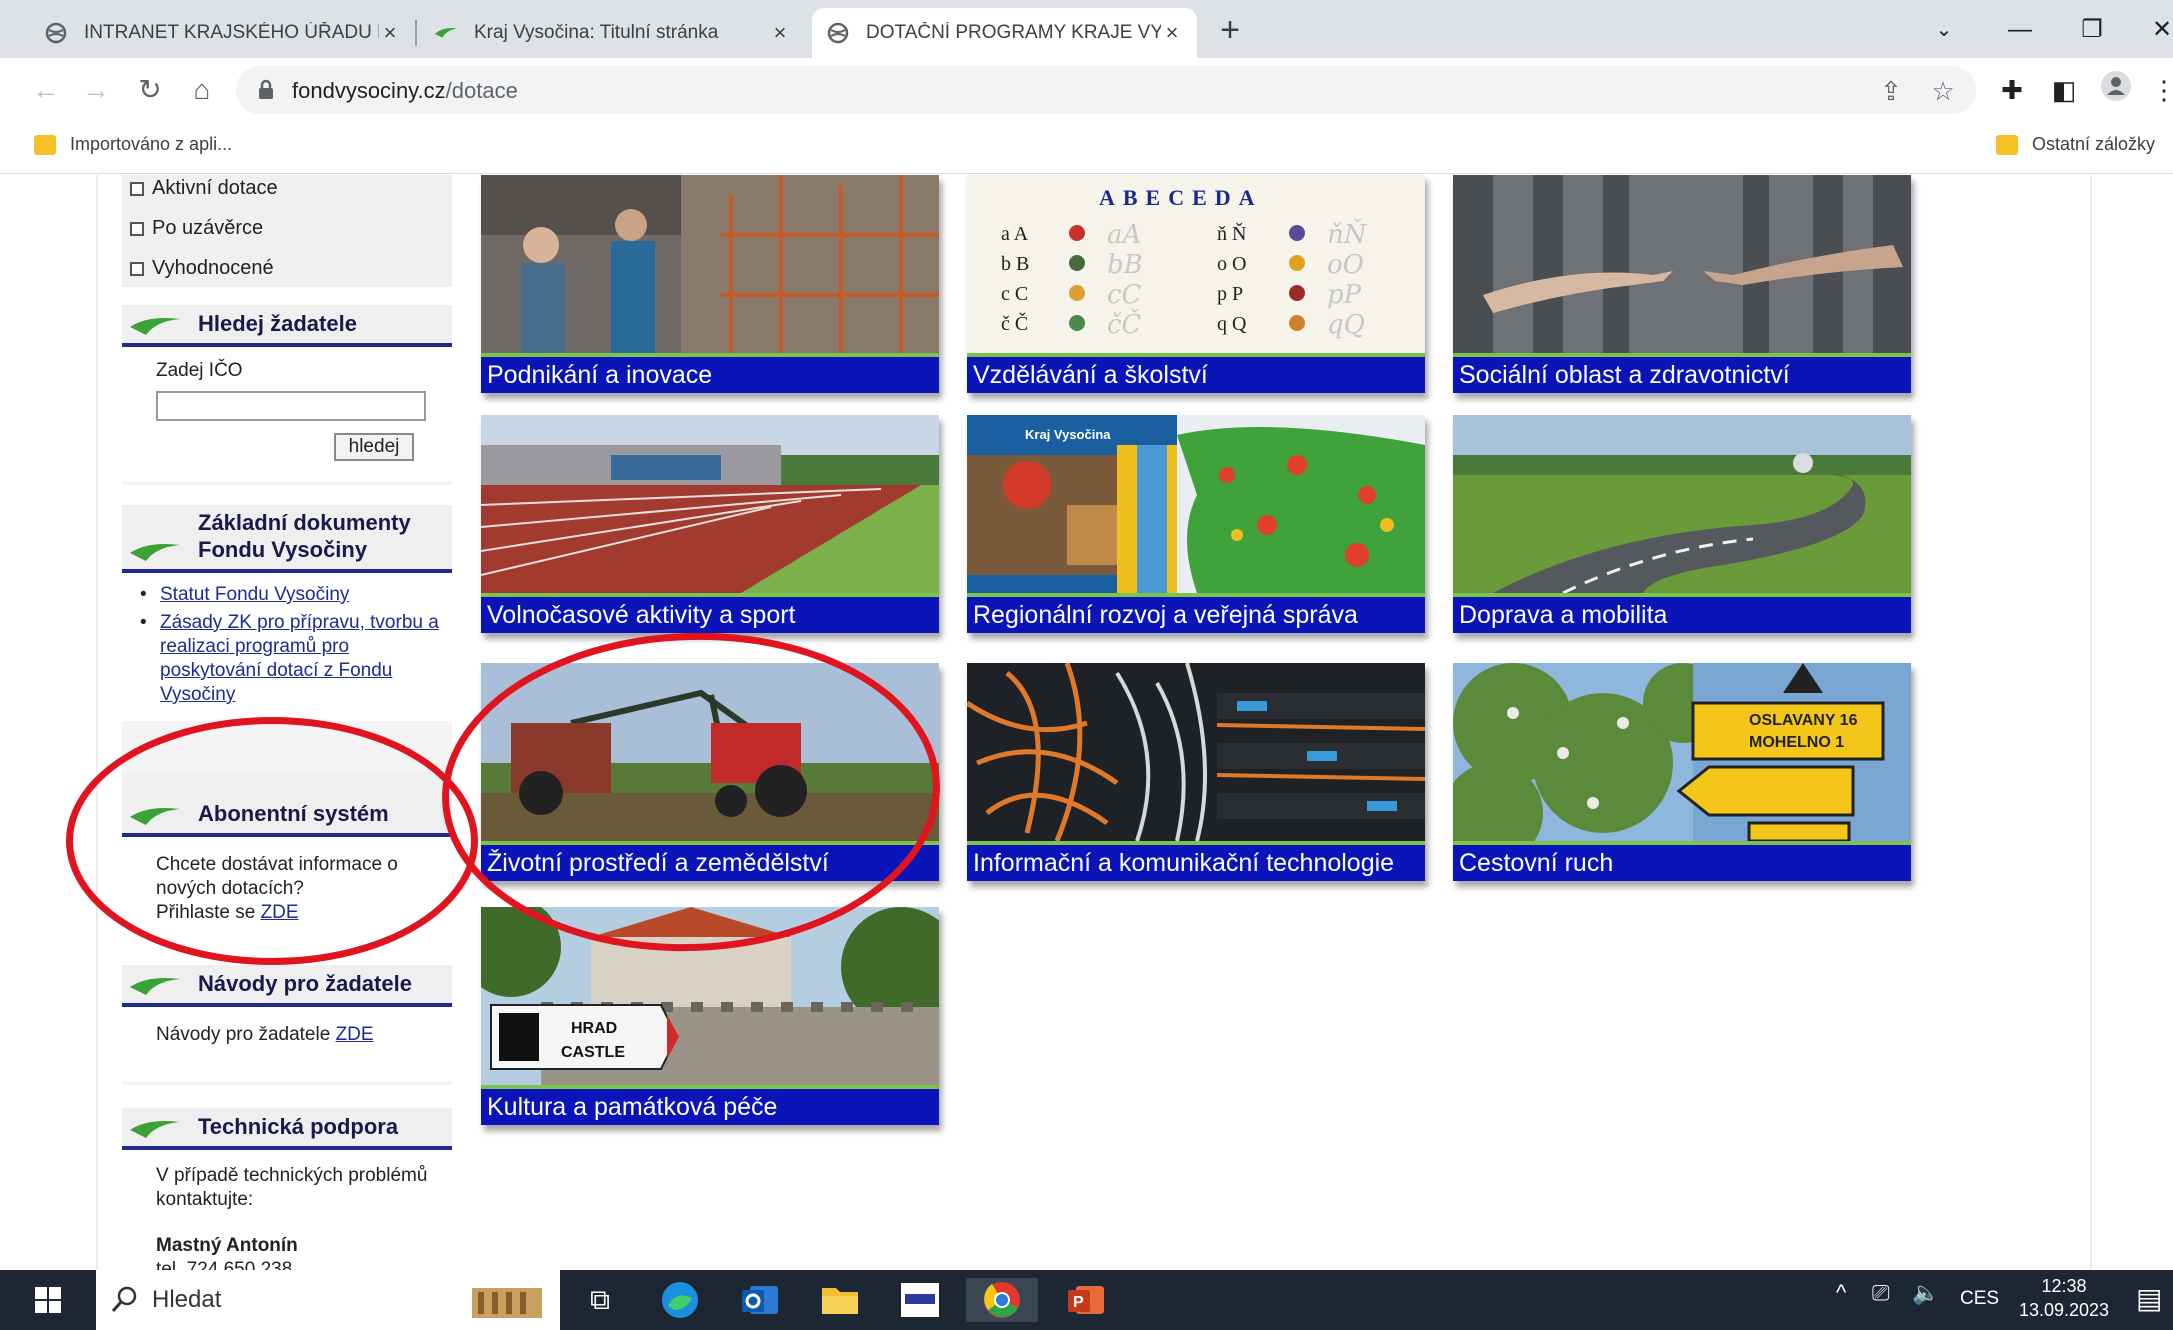  What do you see at coordinates (1196, 373) in the screenshot?
I see `tile-bar: Vzdělávání a školství` at bounding box center [1196, 373].